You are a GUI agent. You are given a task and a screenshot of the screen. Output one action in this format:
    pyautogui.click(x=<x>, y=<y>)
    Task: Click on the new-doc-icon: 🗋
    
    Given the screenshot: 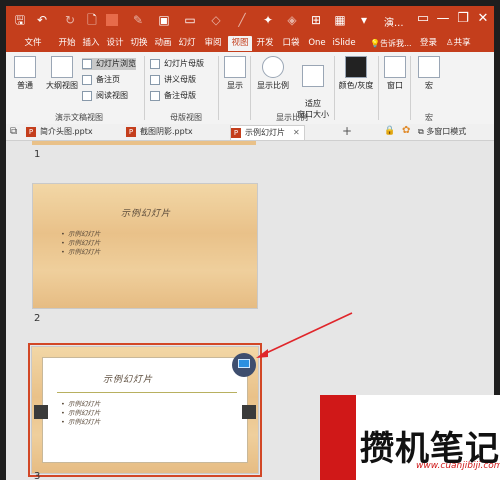 What is the action you would take?
    pyautogui.click(x=92, y=20)
    